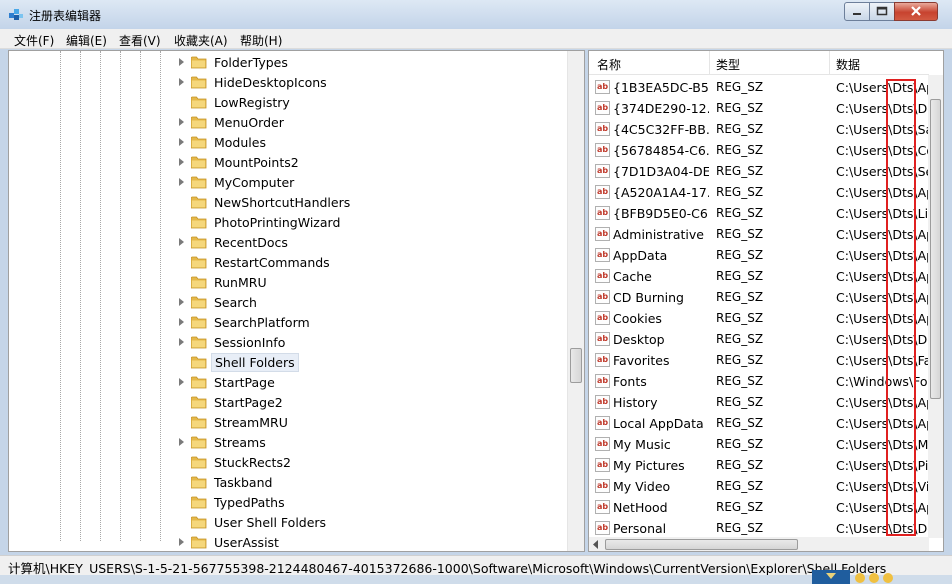  Describe the element at coordinates (374, 82) in the screenshot. I see `tree-item: HideDesktopIcons` at that location.